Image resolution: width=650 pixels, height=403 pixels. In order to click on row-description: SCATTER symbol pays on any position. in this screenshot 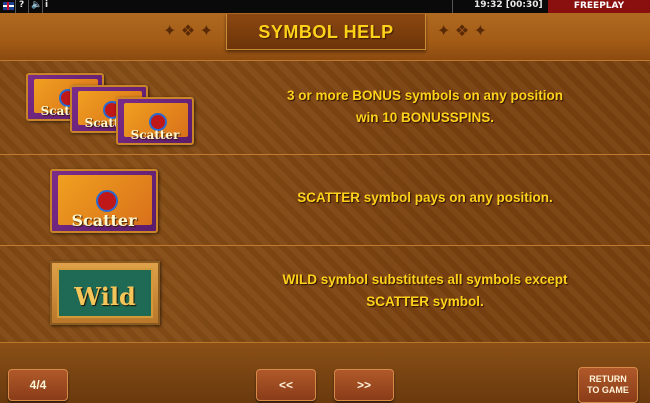, I will do `click(425, 198)`.